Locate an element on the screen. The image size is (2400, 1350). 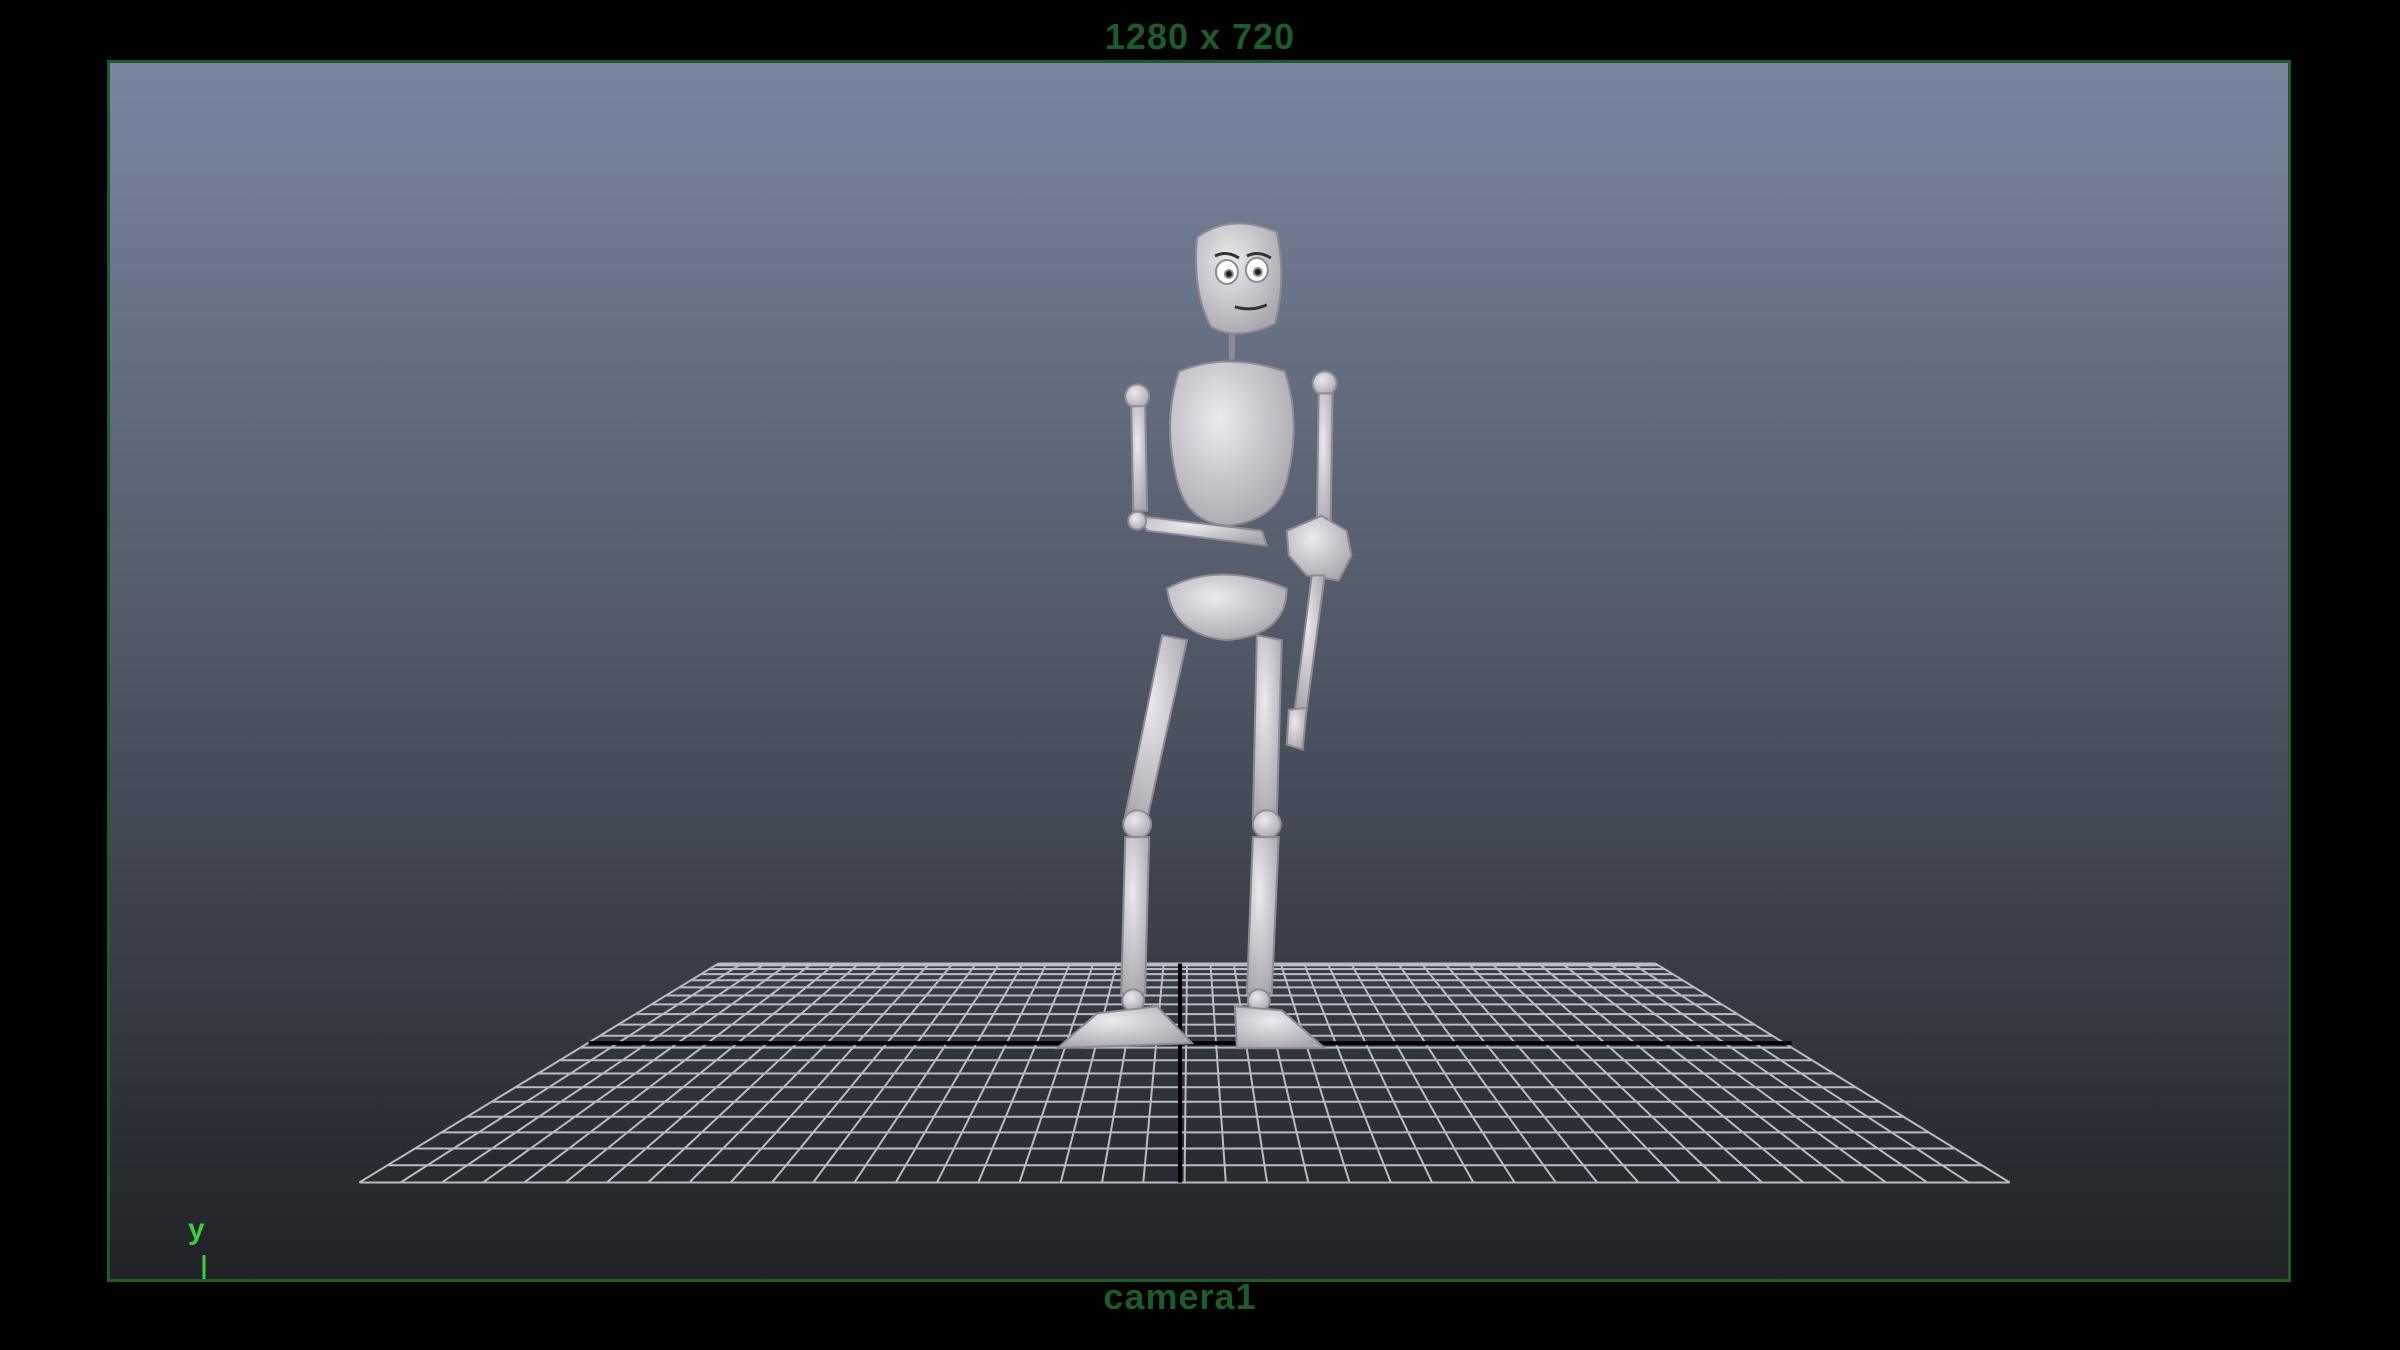
axis-gizmo: y x is located at coordinates (234, 1246).